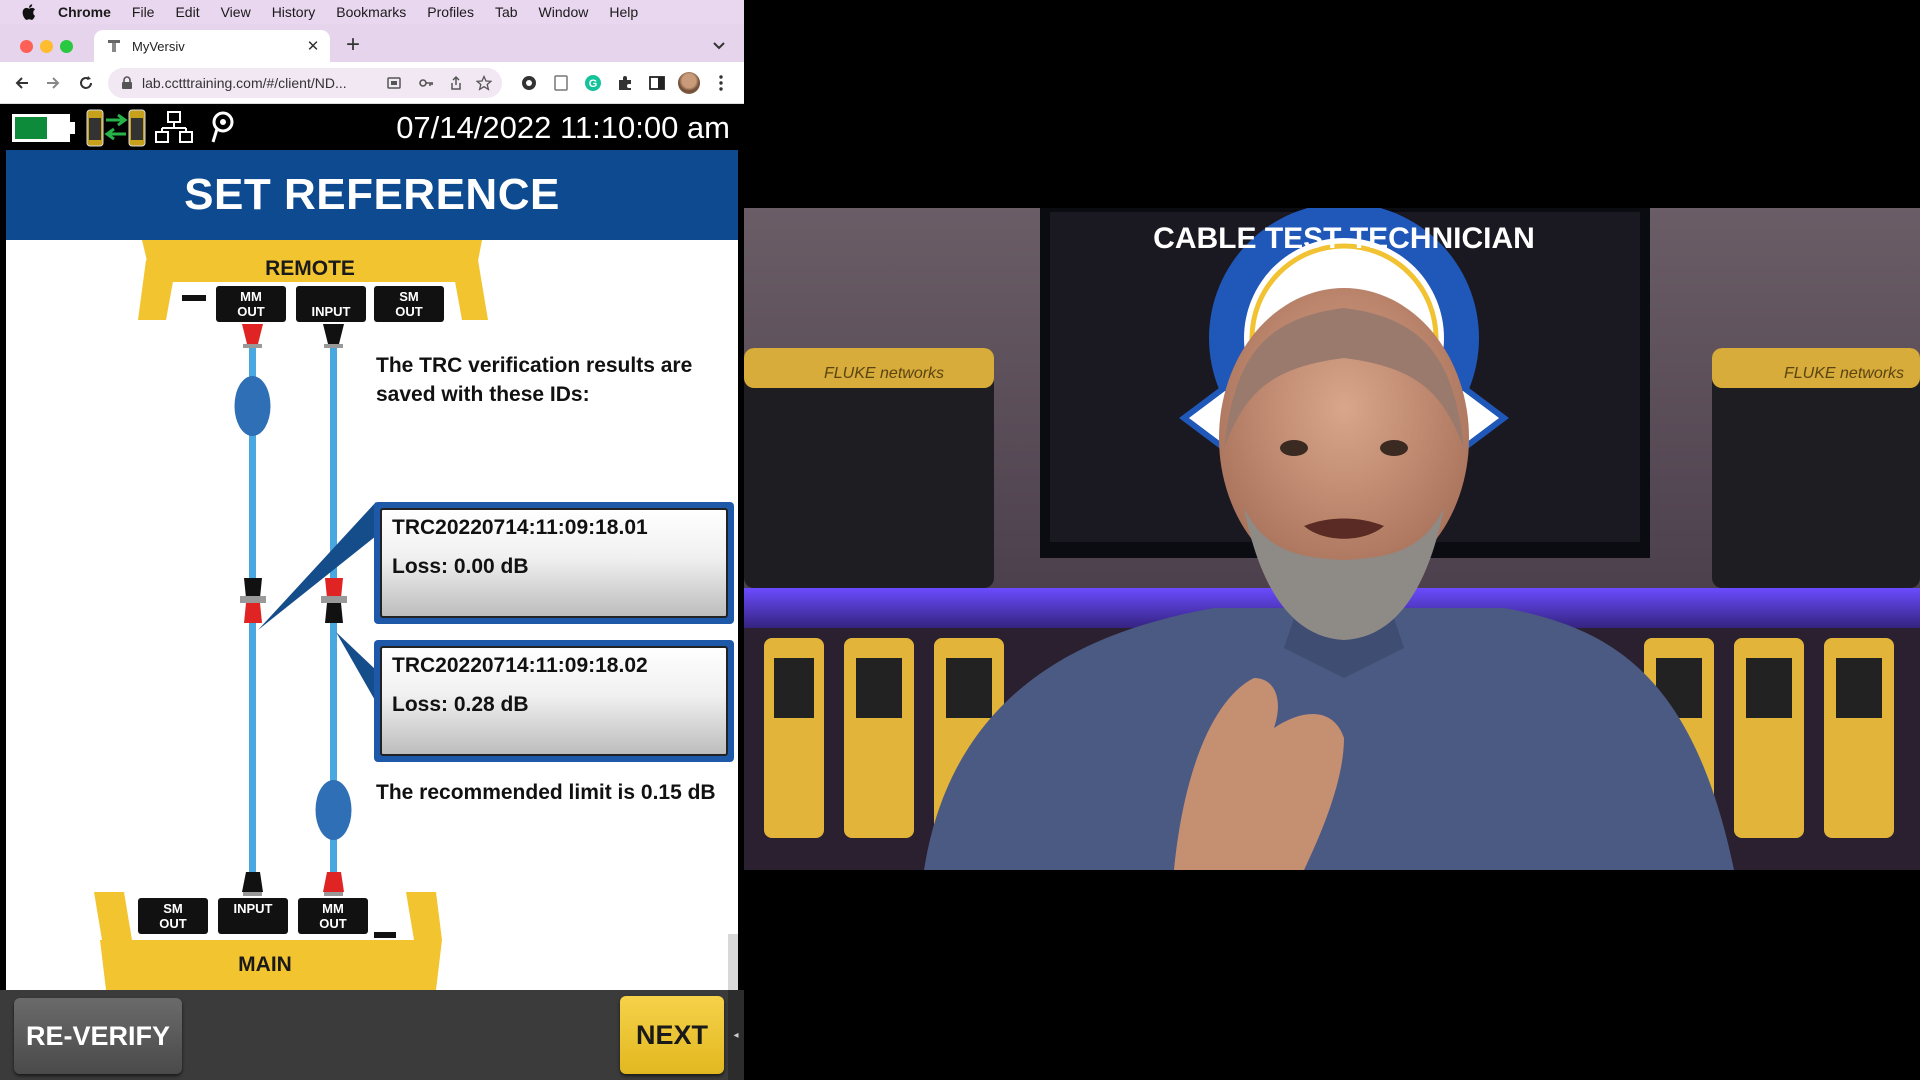 Image resolution: width=1920 pixels, height=1080 pixels. What do you see at coordinates (1844, 373) in the screenshot?
I see `case-brand-right: FLUKE networks` at bounding box center [1844, 373].